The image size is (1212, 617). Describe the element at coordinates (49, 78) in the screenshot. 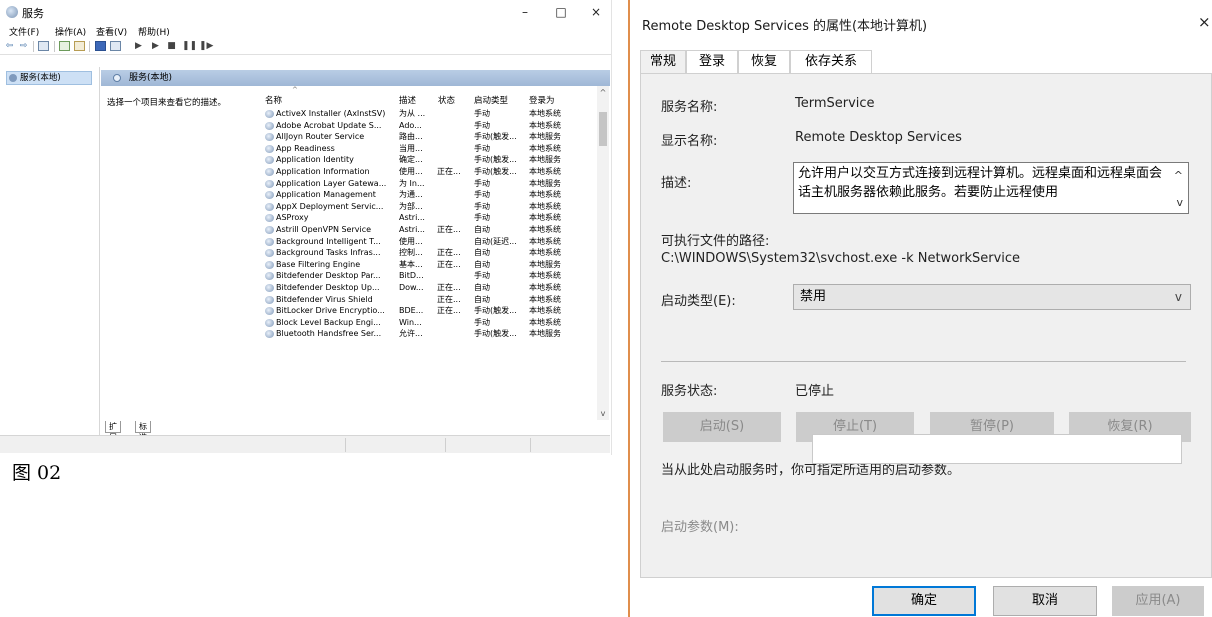

I see `tree-item-services-local: 服务(本地)` at that location.